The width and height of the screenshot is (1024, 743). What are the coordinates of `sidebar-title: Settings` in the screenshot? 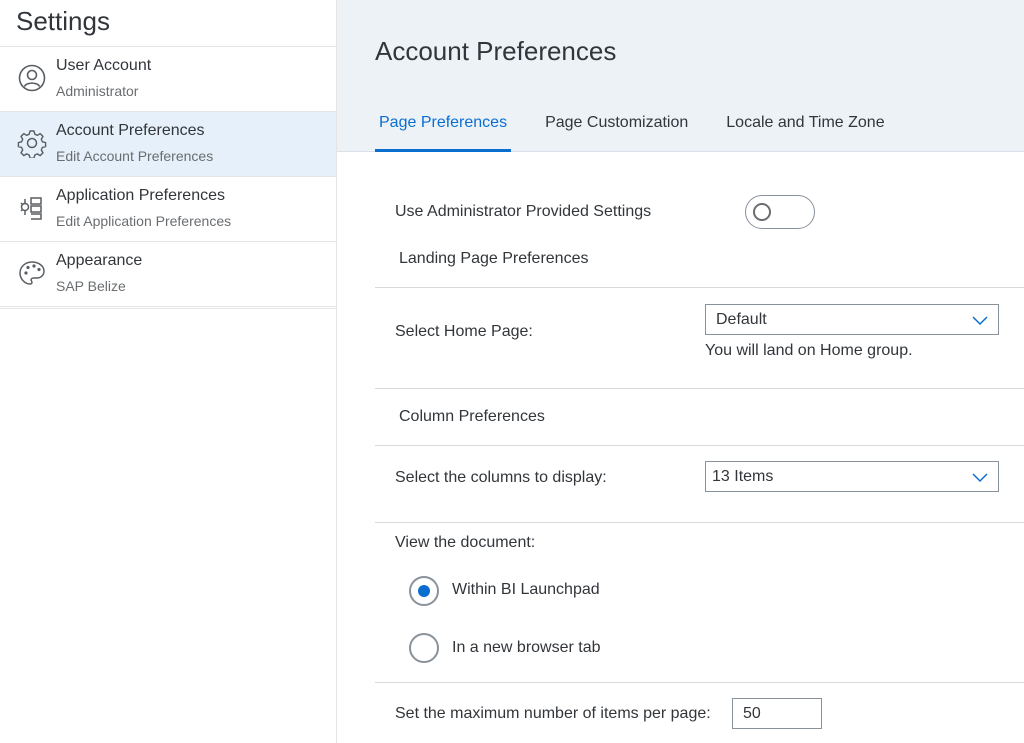 It's located at (63, 21).